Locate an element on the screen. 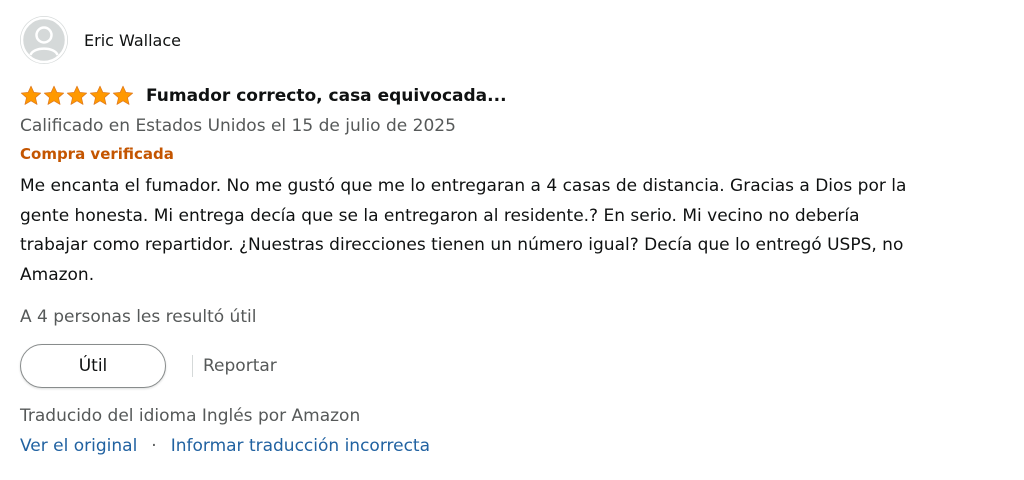 The width and height of the screenshot is (1024, 480). verified-purchase-badge: Compra verificada is located at coordinates (510, 154).